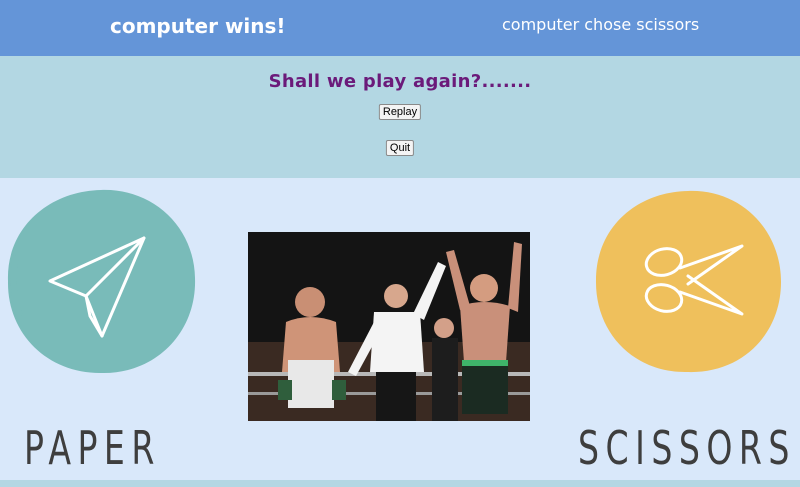  What do you see at coordinates (601, 24) in the screenshot?
I see `computer-choice-text: computer chose scissors` at bounding box center [601, 24].